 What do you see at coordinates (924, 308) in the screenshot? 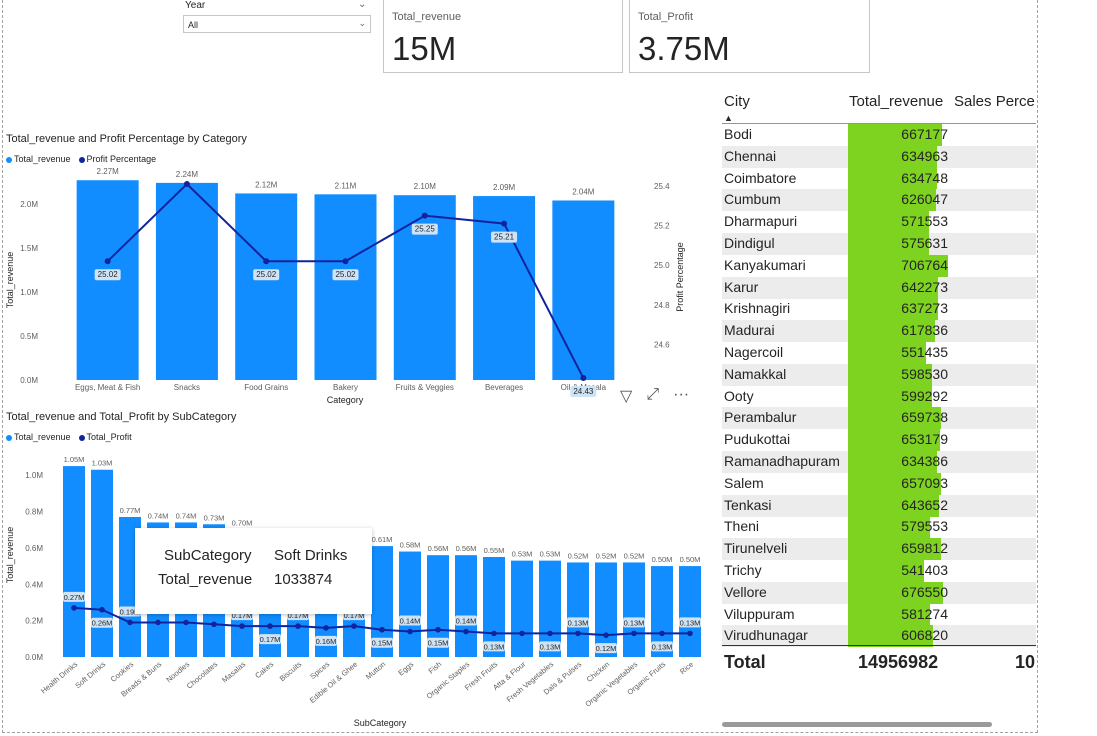
I see `revenue-cell: 637273` at bounding box center [924, 308].